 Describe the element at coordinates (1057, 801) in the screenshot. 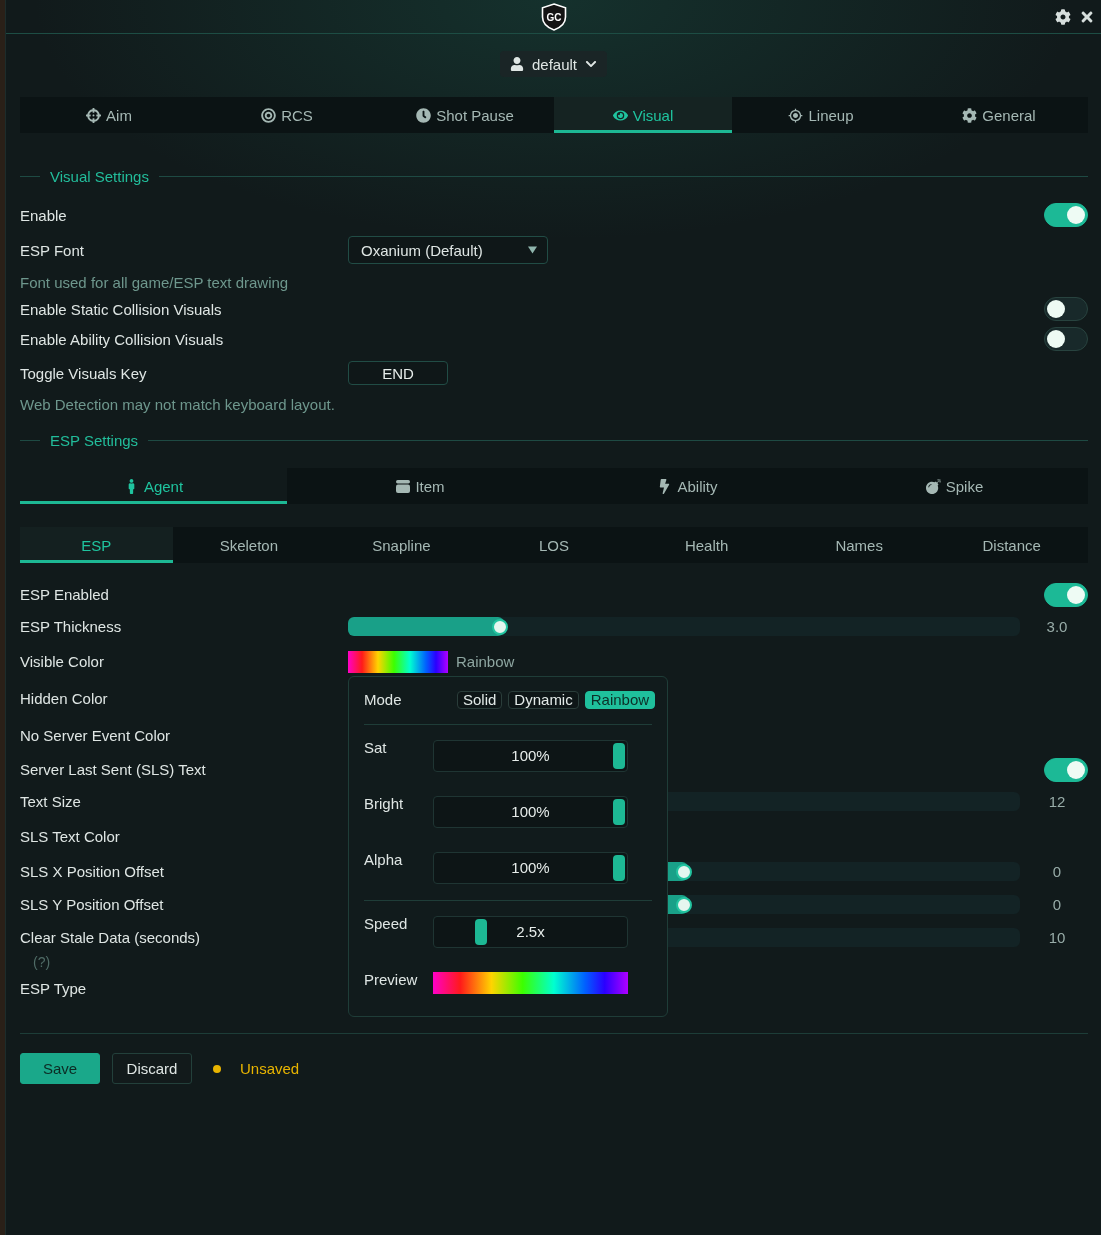

I see `slider-value: 12` at that location.